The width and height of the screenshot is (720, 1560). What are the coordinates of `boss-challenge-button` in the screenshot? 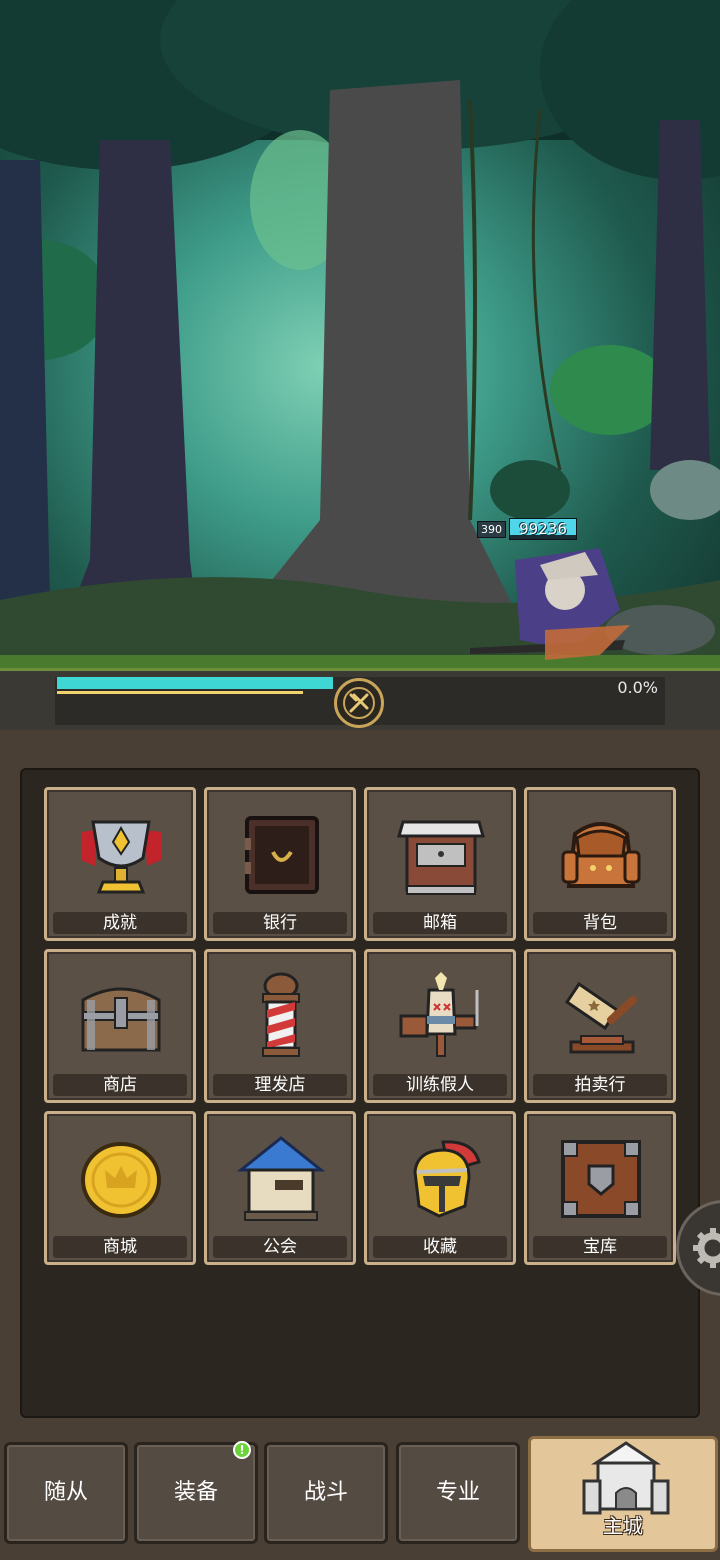 It's located at (359, 703).